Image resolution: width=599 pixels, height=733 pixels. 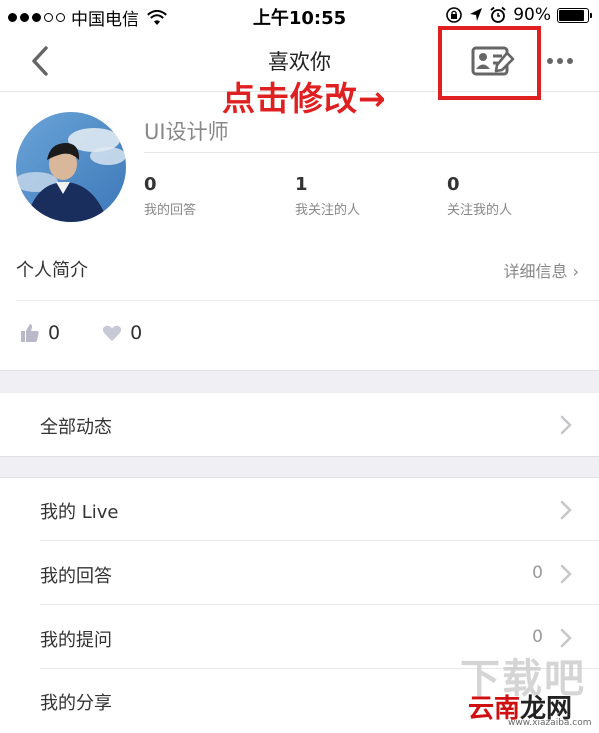 What do you see at coordinates (186, 132) in the screenshot?
I see `username: UI设计师` at bounding box center [186, 132].